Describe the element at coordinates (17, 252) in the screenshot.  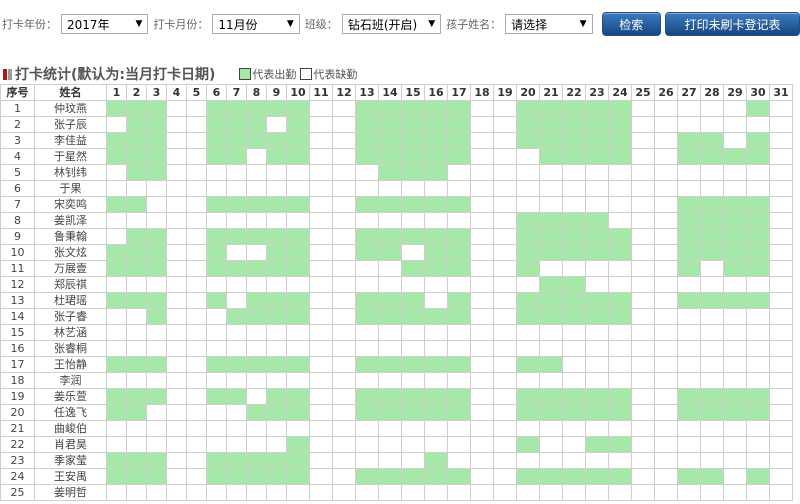
I see `row-index: 10` at that location.